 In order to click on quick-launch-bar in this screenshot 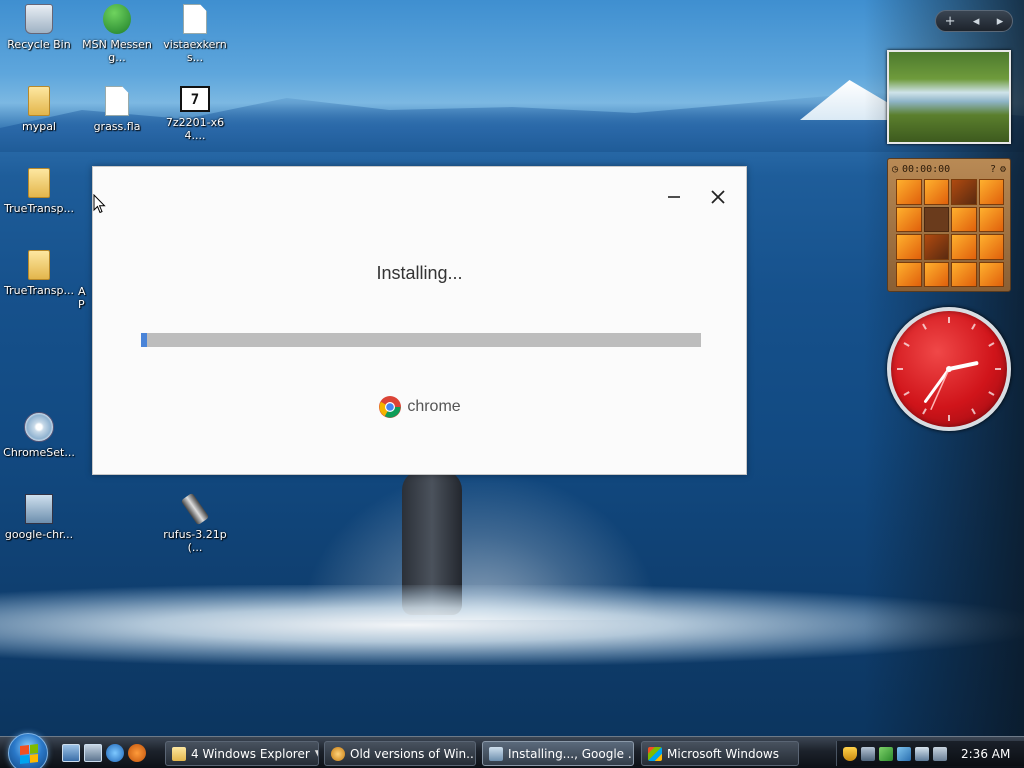, I will do `click(104, 753)`.